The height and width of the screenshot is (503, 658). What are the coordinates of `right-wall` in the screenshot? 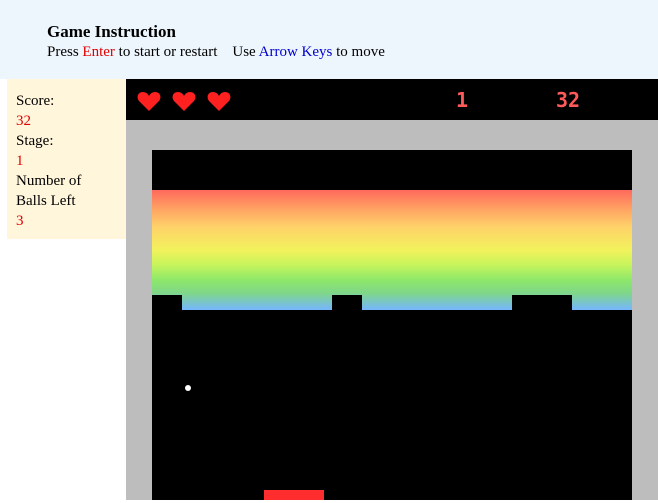 It's located at (645, 310).